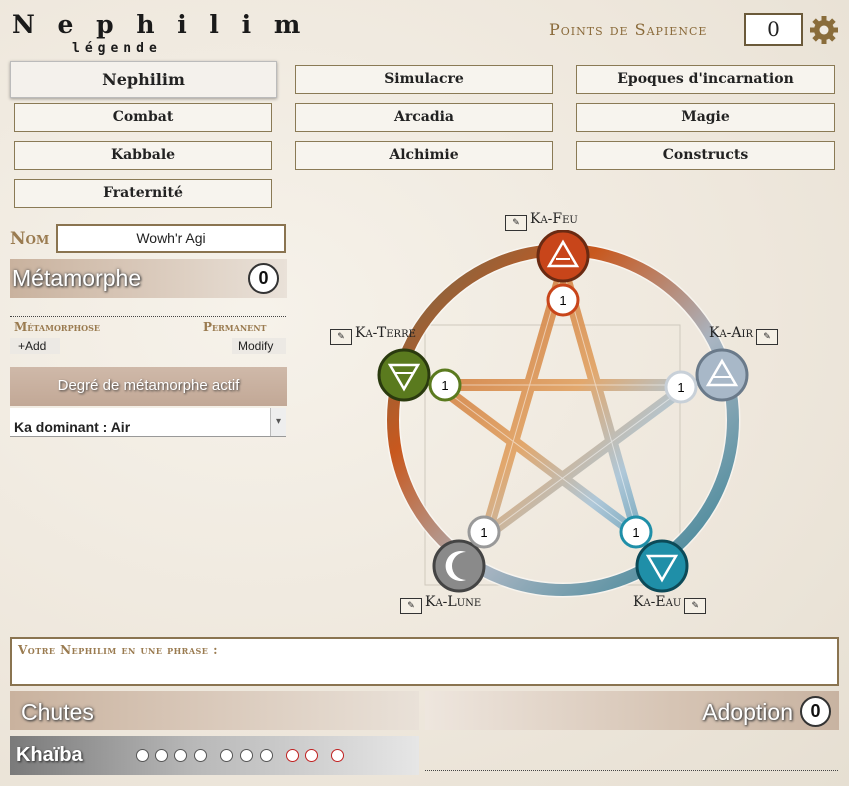 The height and width of the screenshot is (786, 849). Describe the element at coordinates (824, 30) in the screenshot. I see `gear-icon` at that location.